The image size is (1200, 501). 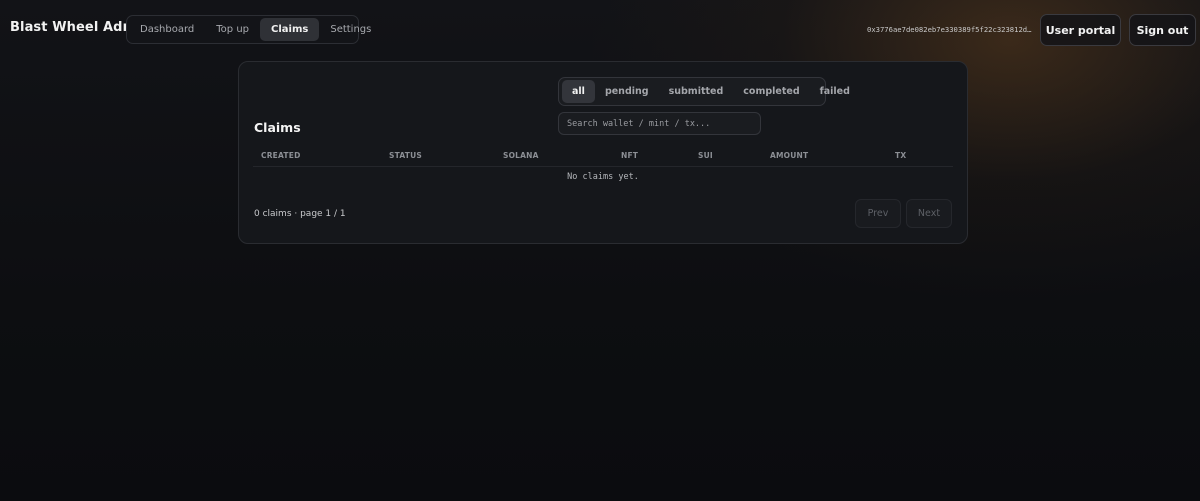 I want to click on column-header-tx: TX, so click(x=901, y=155).